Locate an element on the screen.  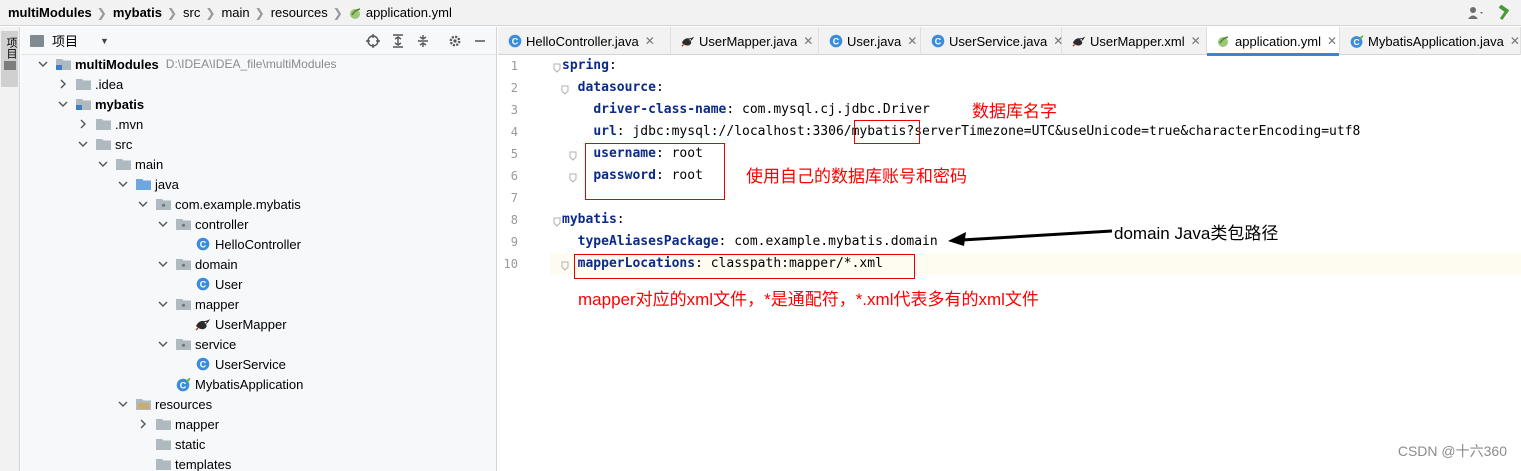
breadcrumb-item: mybatis is located at coordinates (137, 13).